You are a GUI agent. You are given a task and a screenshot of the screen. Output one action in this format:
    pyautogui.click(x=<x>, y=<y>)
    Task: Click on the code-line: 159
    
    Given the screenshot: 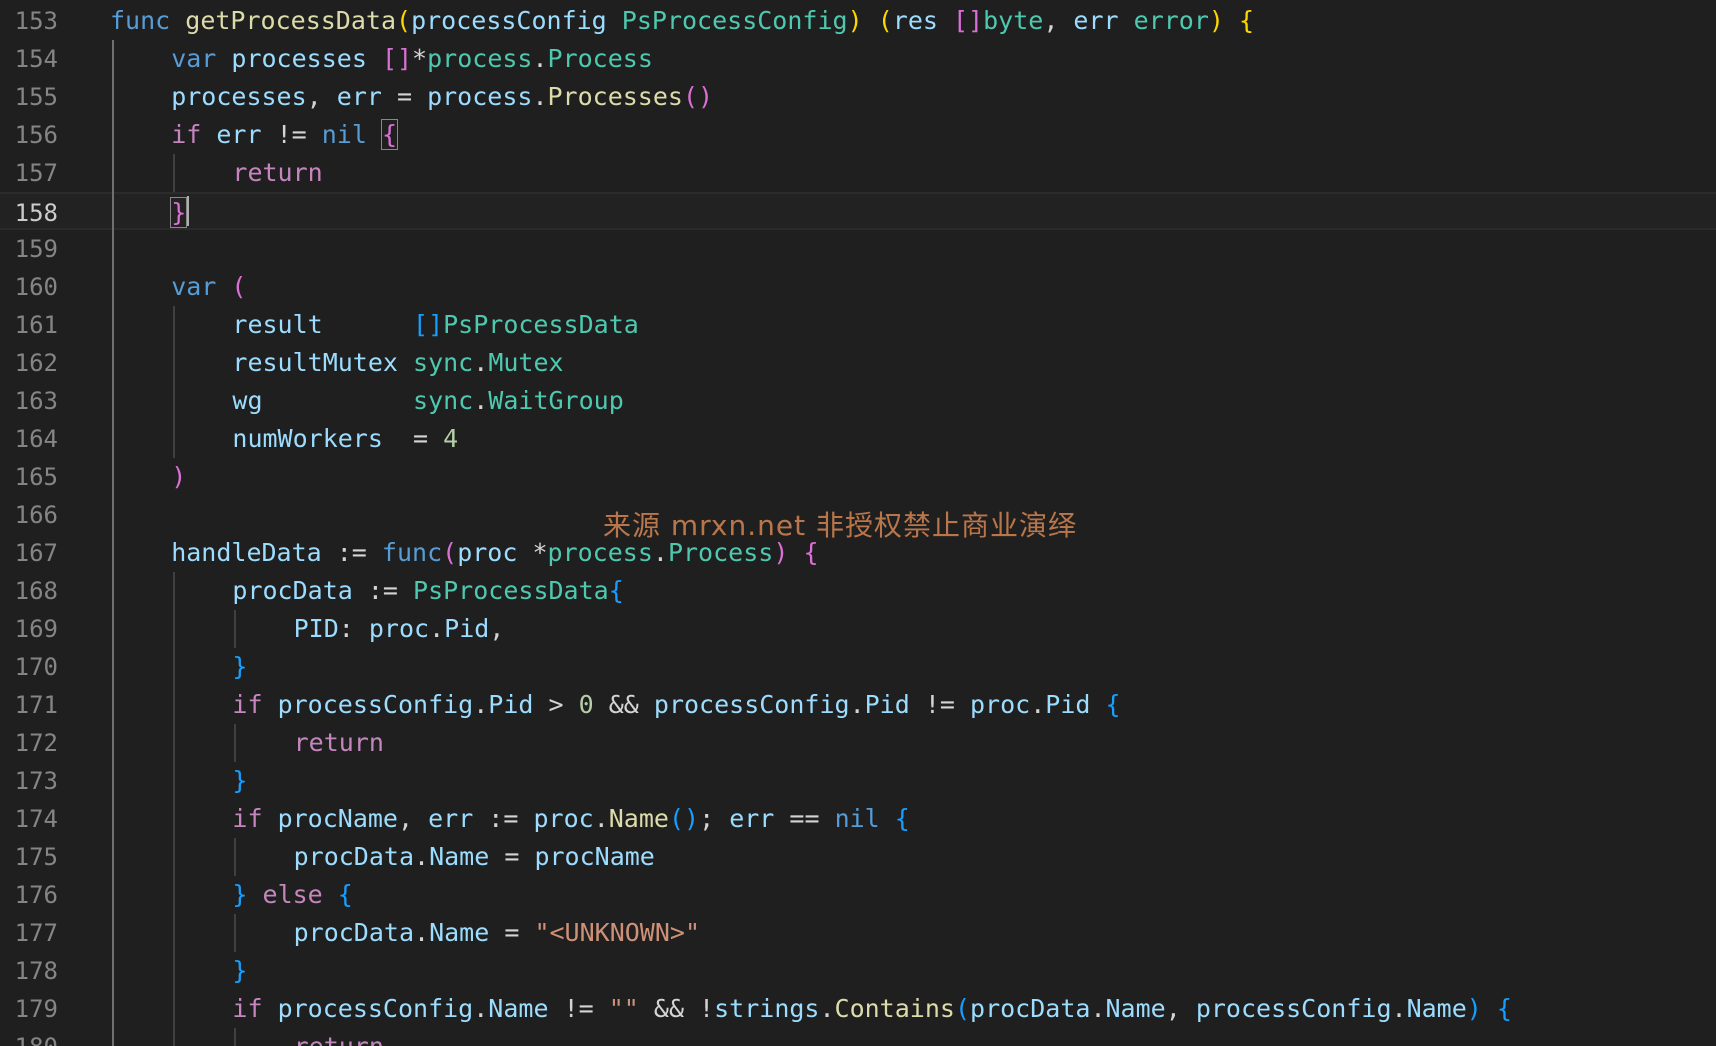 What is the action you would take?
    pyautogui.click(x=858, y=249)
    